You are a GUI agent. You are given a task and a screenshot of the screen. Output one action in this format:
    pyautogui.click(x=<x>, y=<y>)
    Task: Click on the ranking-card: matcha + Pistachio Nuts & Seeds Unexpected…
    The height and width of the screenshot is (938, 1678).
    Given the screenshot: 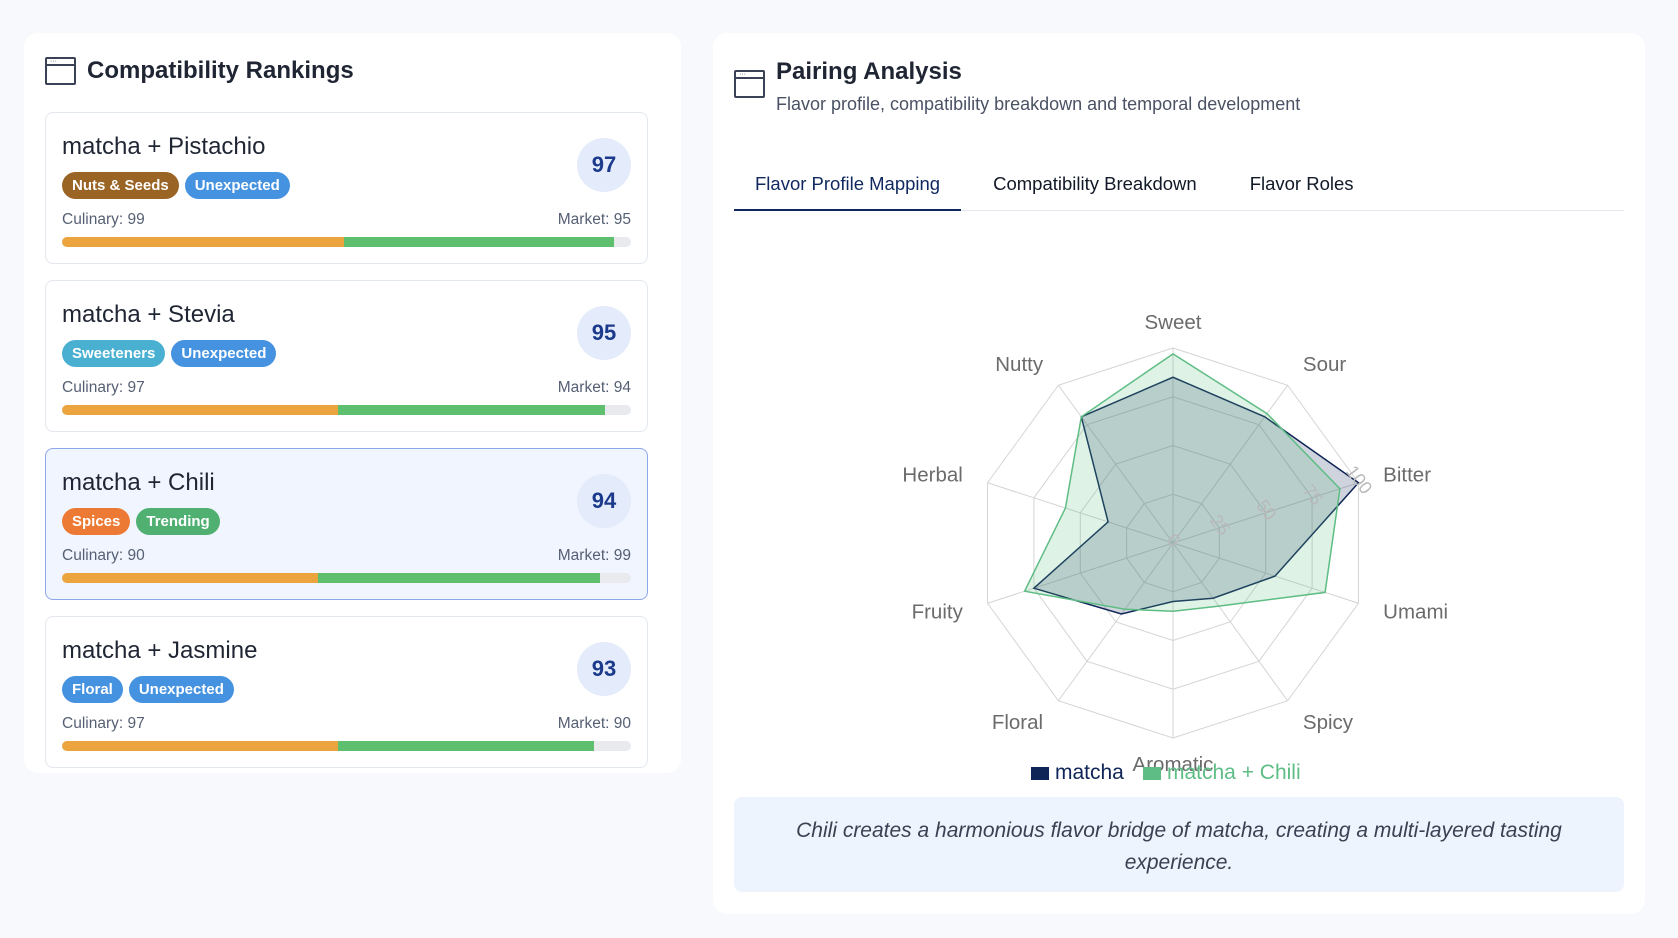 What is the action you would take?
    pyautogui.click(x=346, y=188)
    